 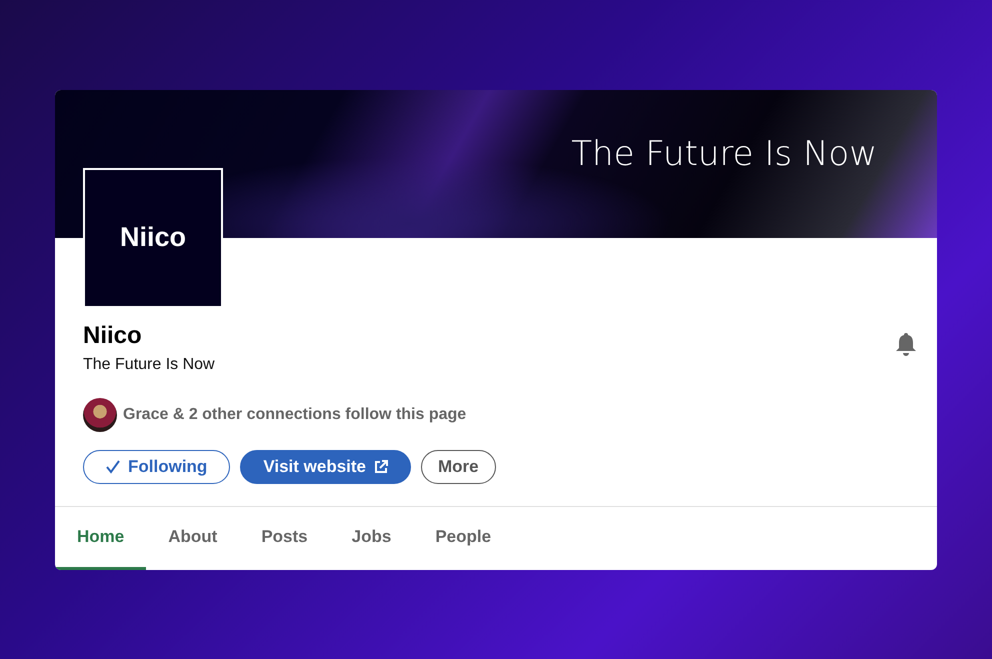 I want to click on avatar, so click(x=100, y=415).